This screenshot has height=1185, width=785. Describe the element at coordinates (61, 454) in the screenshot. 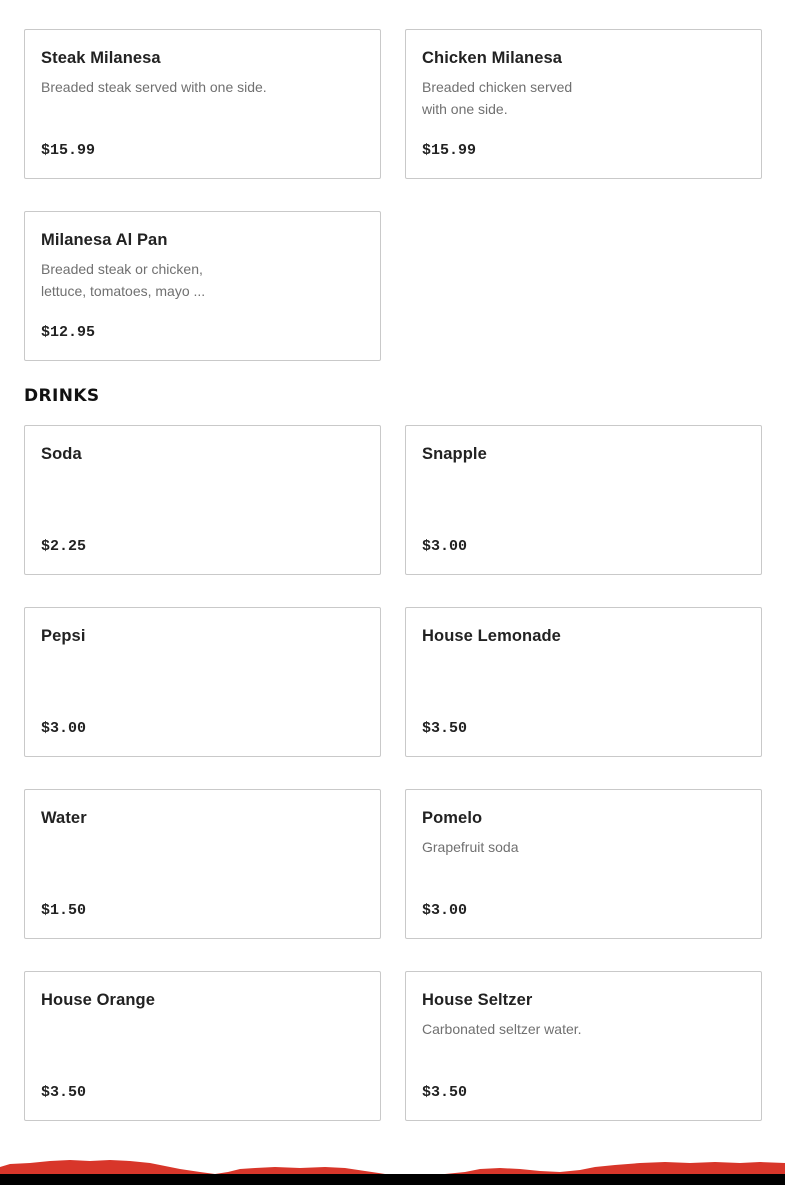

I see `menu-item-name: Soda` at that location.